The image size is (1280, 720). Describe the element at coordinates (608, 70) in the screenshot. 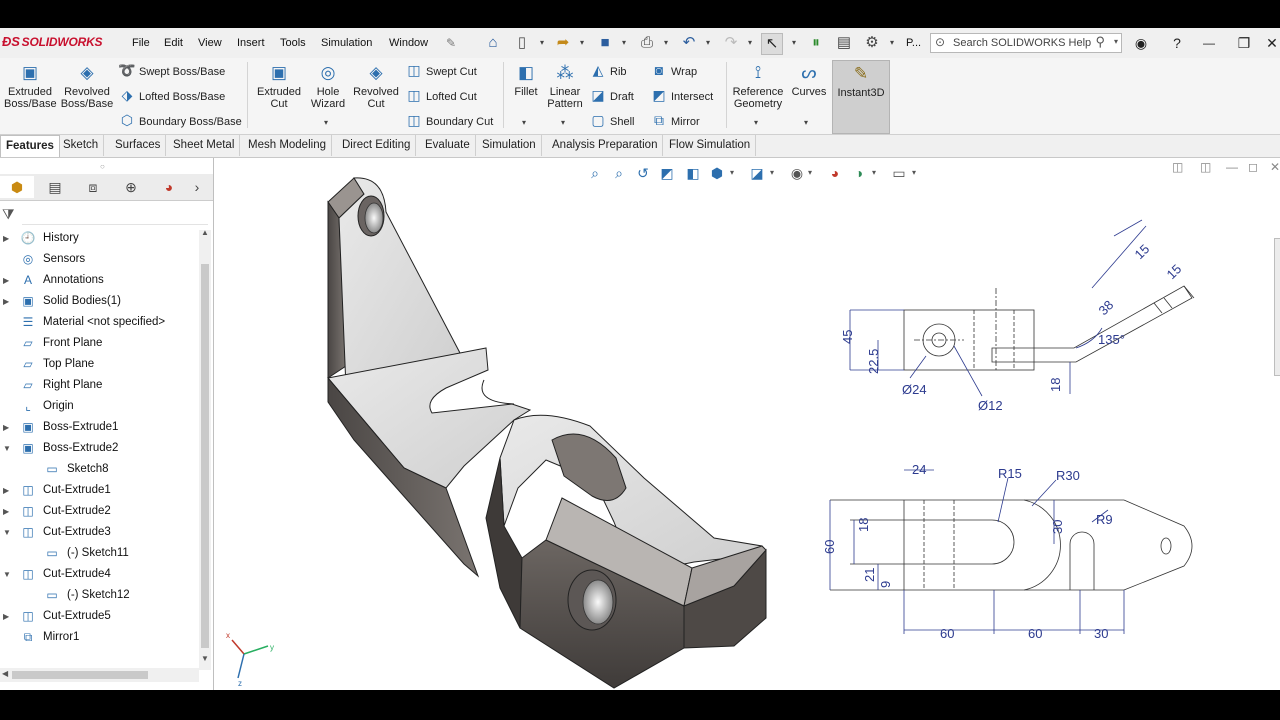

I see `rib-button: ◭ Rib` at that location.